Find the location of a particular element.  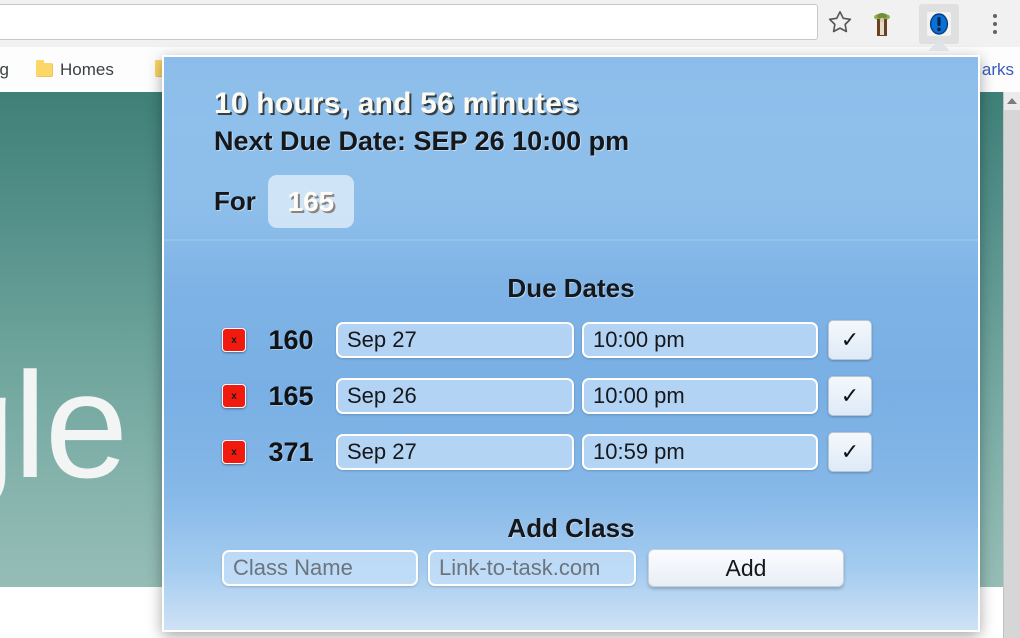

add-class-title: Add Class is located at coordinates (571, 528).